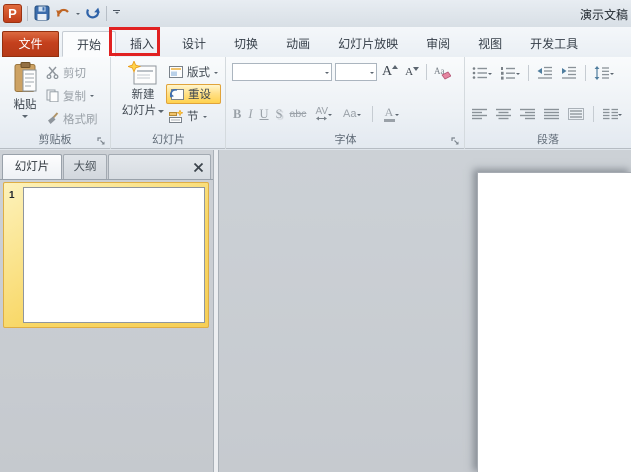 The width and height of the screenshot is (631, 472). I want to click on section-button: 节, so click(193, 116).